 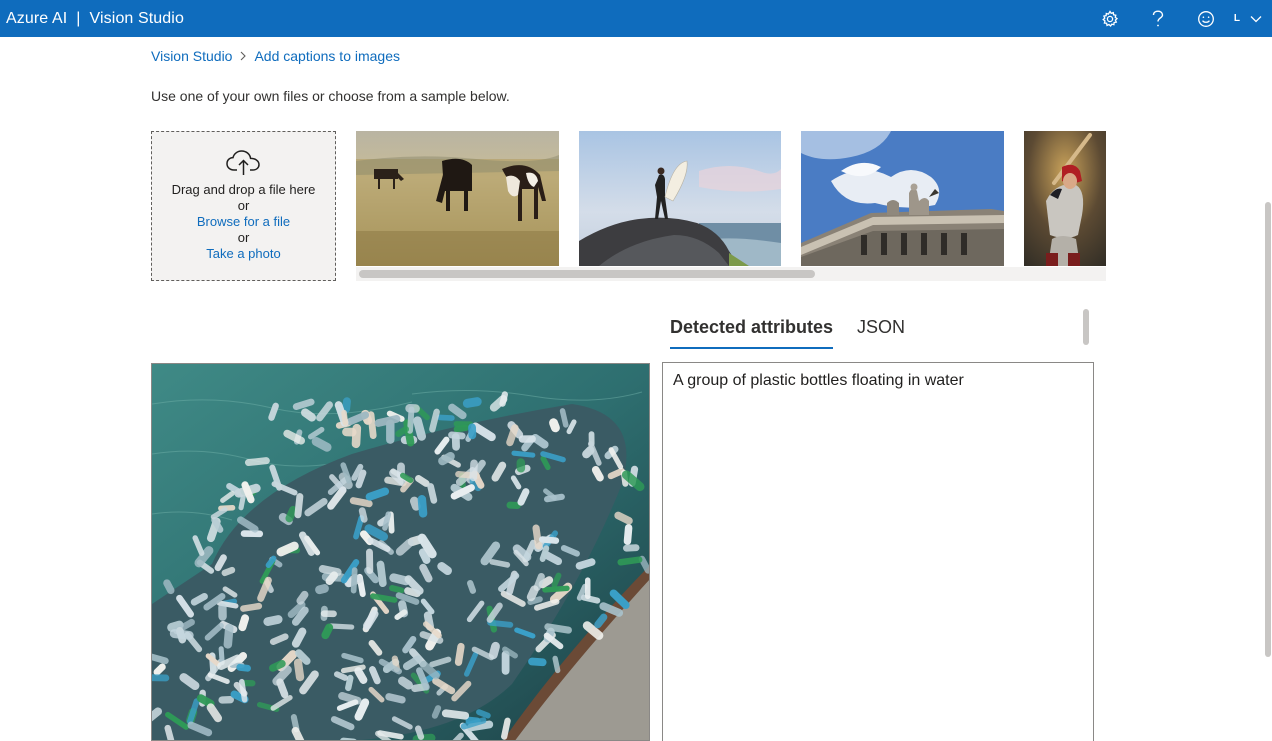 I want to click on breadcrumb-add-captions: Add captions to images, so click(x=327, y=56).